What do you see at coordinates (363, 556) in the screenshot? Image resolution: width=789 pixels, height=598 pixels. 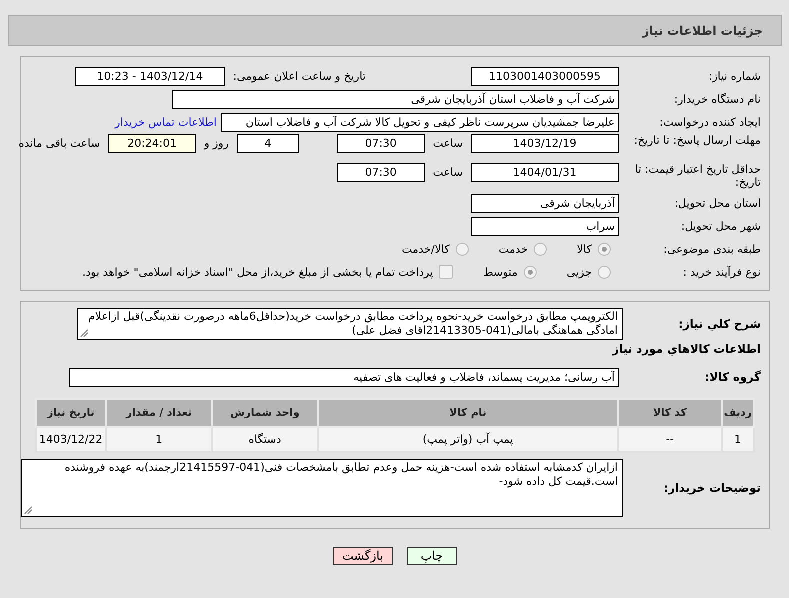 I see `back-button: بازگشت` at bounding box center [363, 556].